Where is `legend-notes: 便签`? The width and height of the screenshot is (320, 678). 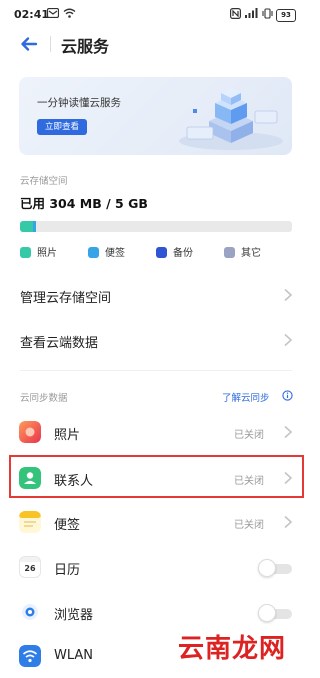 legend-notes: 便签 is located at coordinates (106, 251).